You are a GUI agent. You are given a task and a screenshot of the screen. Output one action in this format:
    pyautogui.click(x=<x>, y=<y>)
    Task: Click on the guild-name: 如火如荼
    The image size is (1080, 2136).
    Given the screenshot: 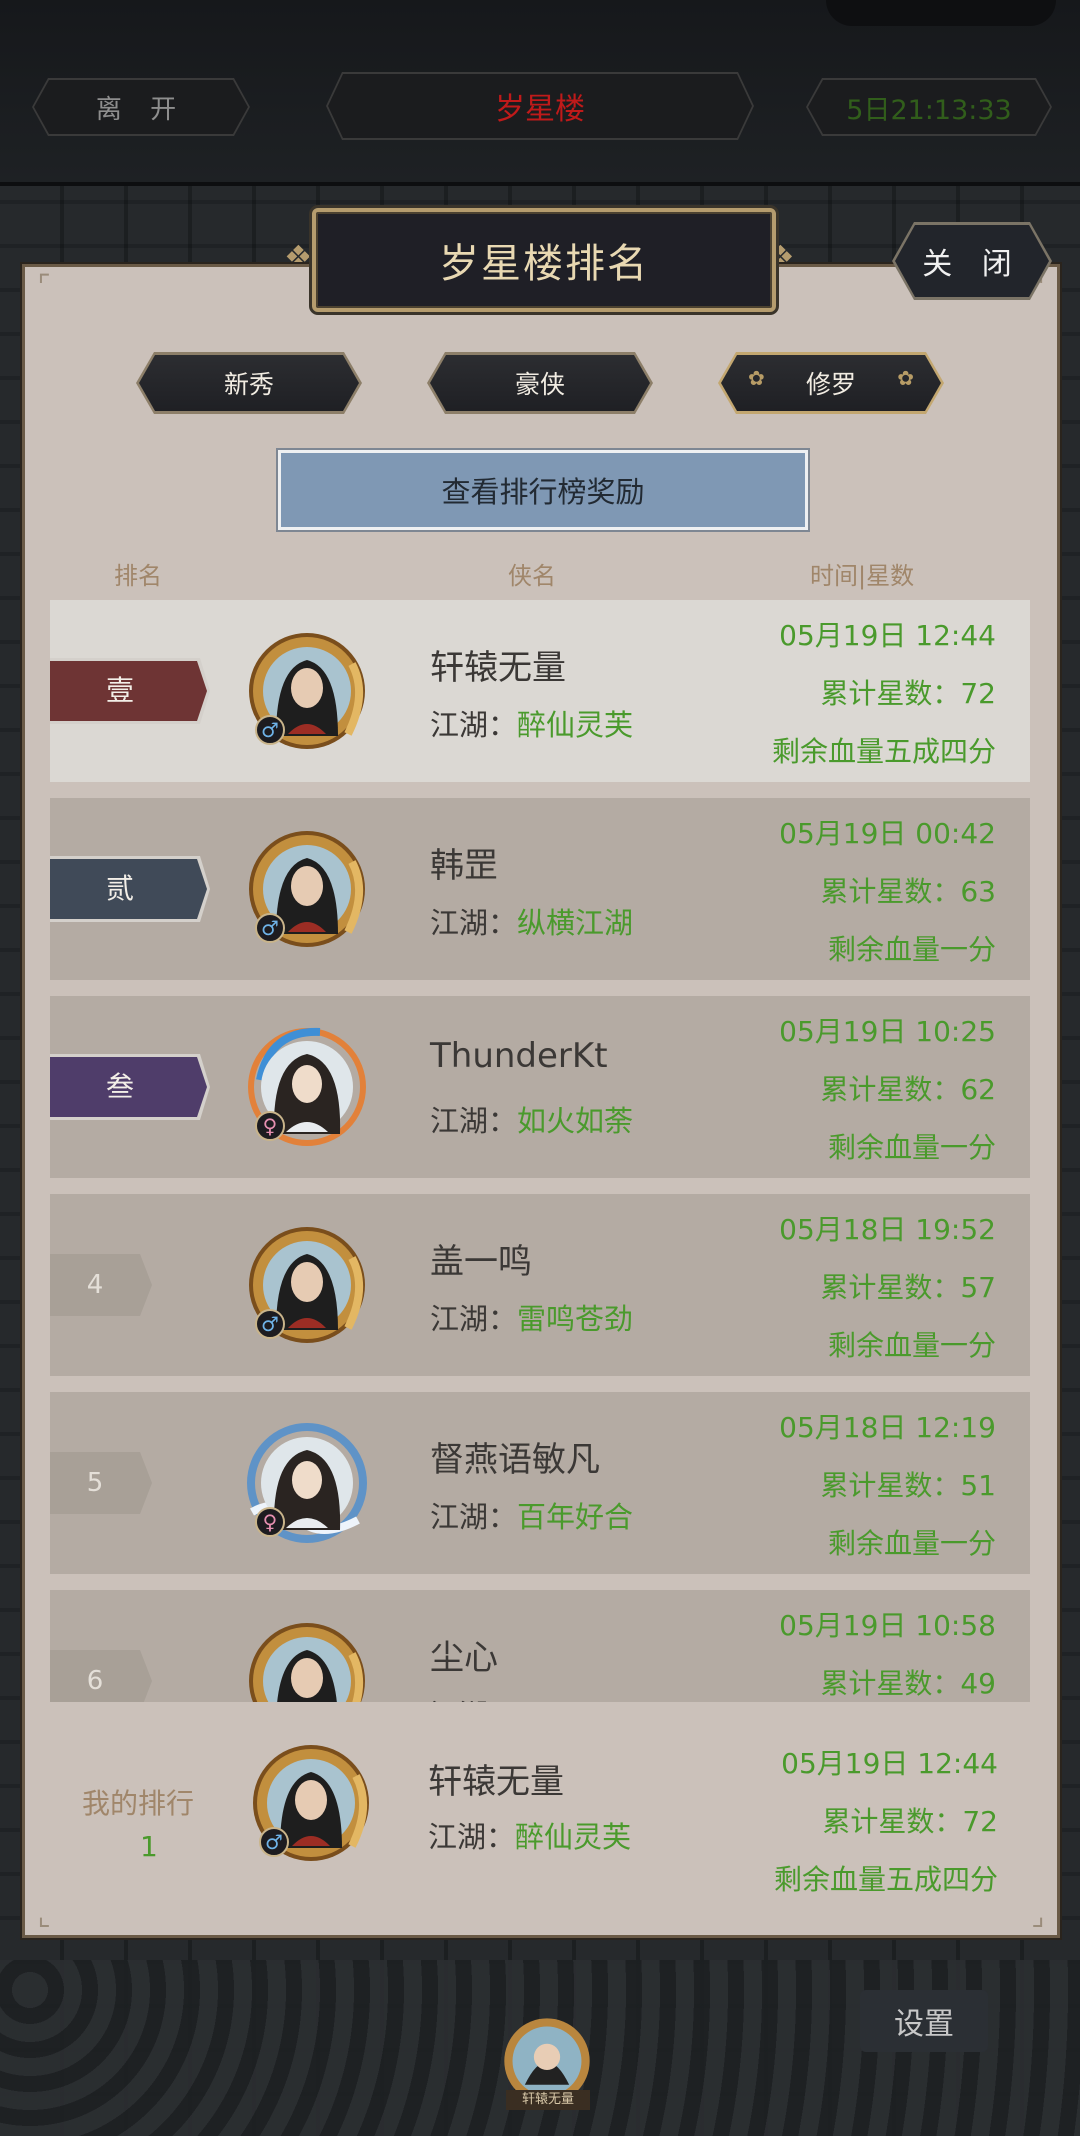 What is the action you would take?
    pyautogui.click(x=575, y=1121)
    